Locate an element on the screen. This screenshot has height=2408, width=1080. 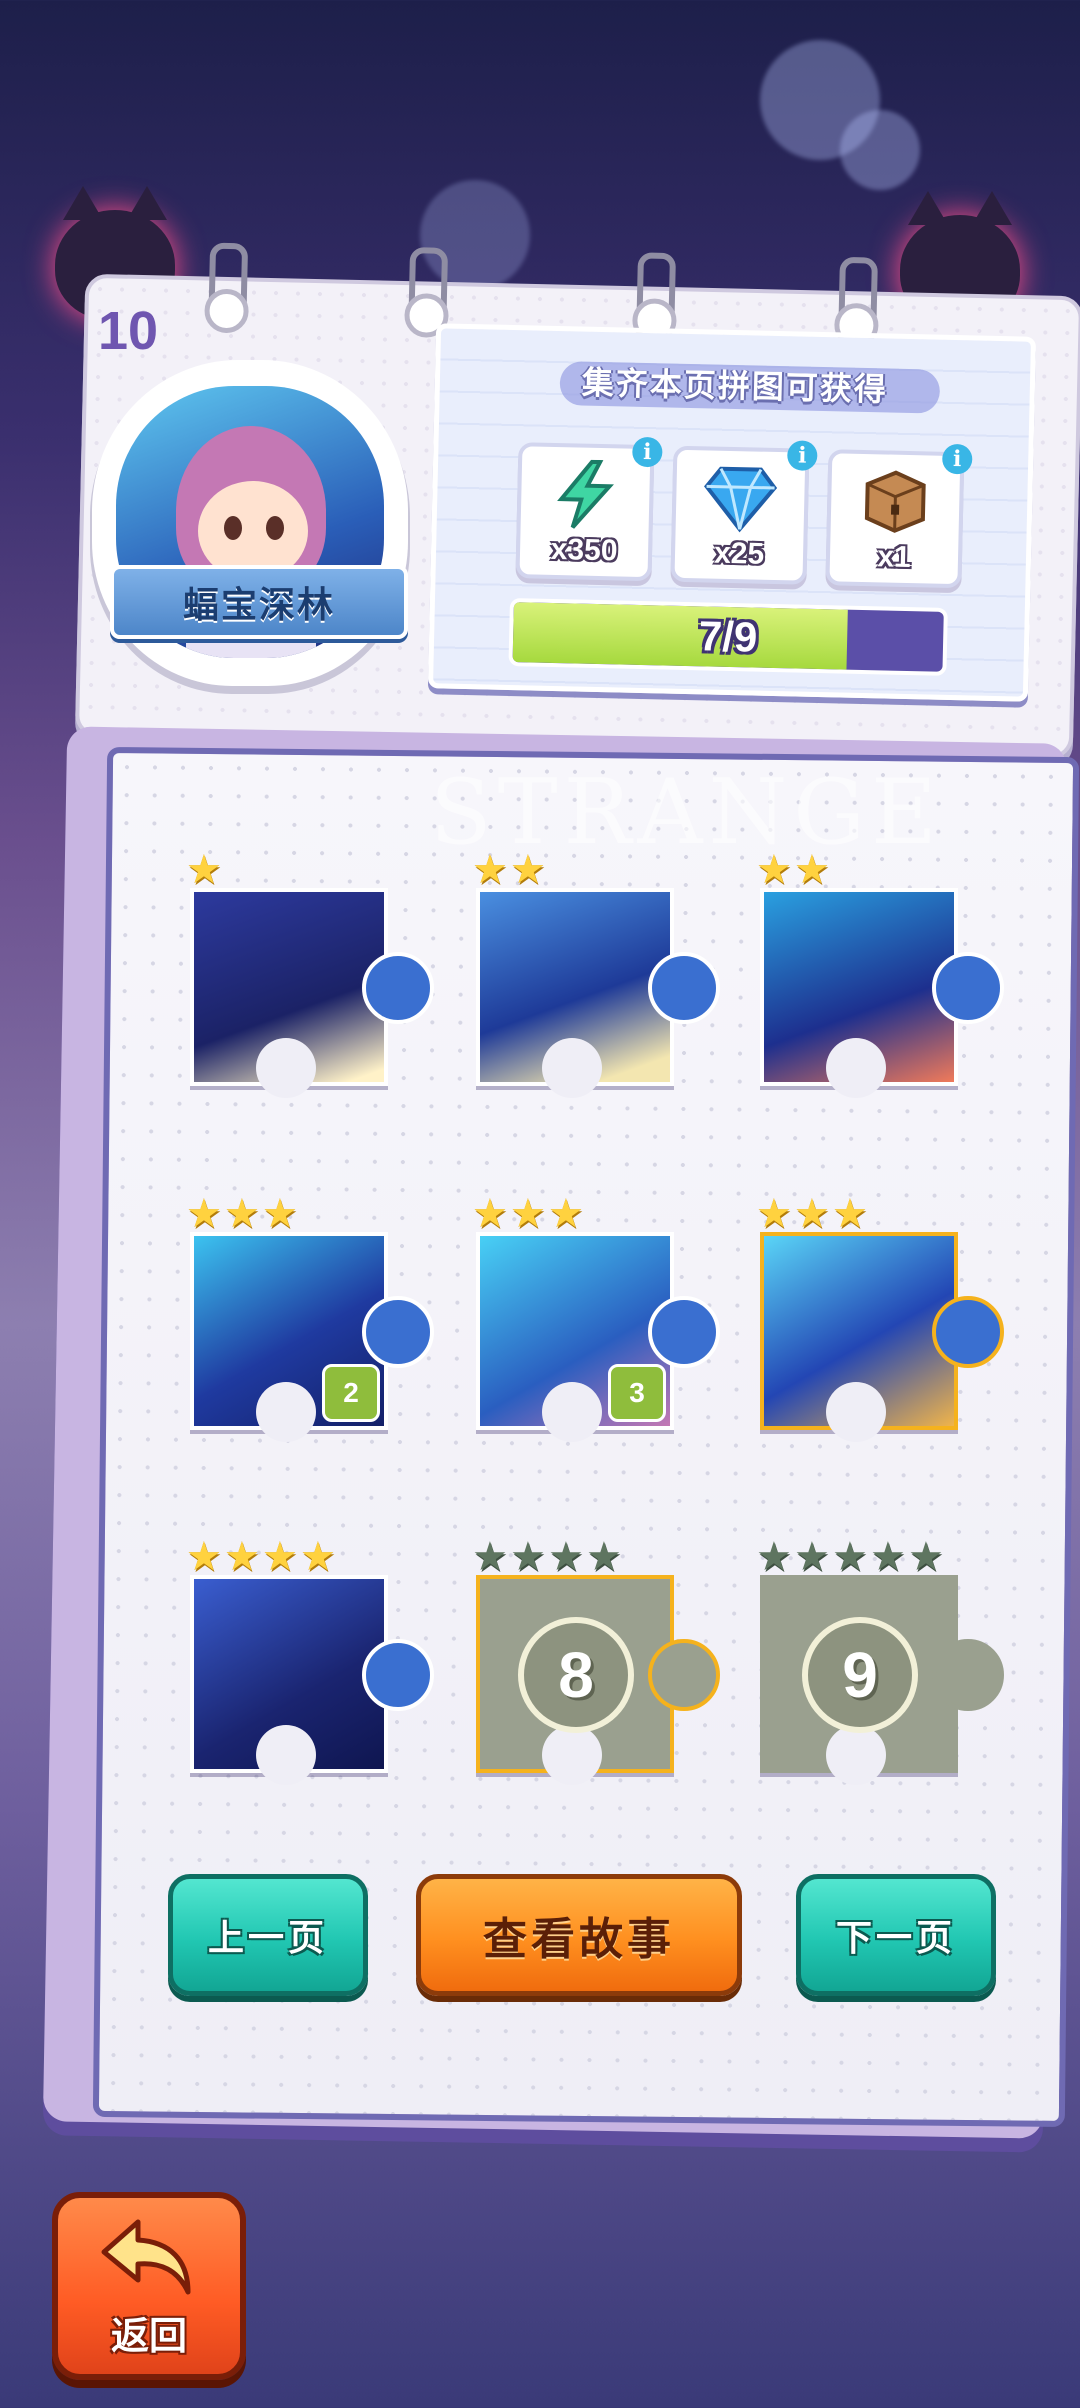
return-arrow-icon is located at coordinates (146, 2257).